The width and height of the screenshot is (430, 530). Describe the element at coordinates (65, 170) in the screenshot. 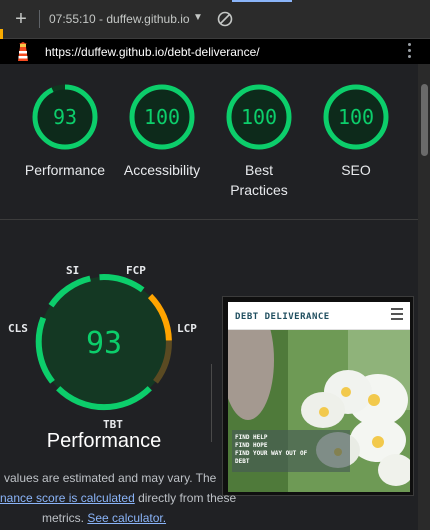

I see `gauge-label: Performance` at that location.